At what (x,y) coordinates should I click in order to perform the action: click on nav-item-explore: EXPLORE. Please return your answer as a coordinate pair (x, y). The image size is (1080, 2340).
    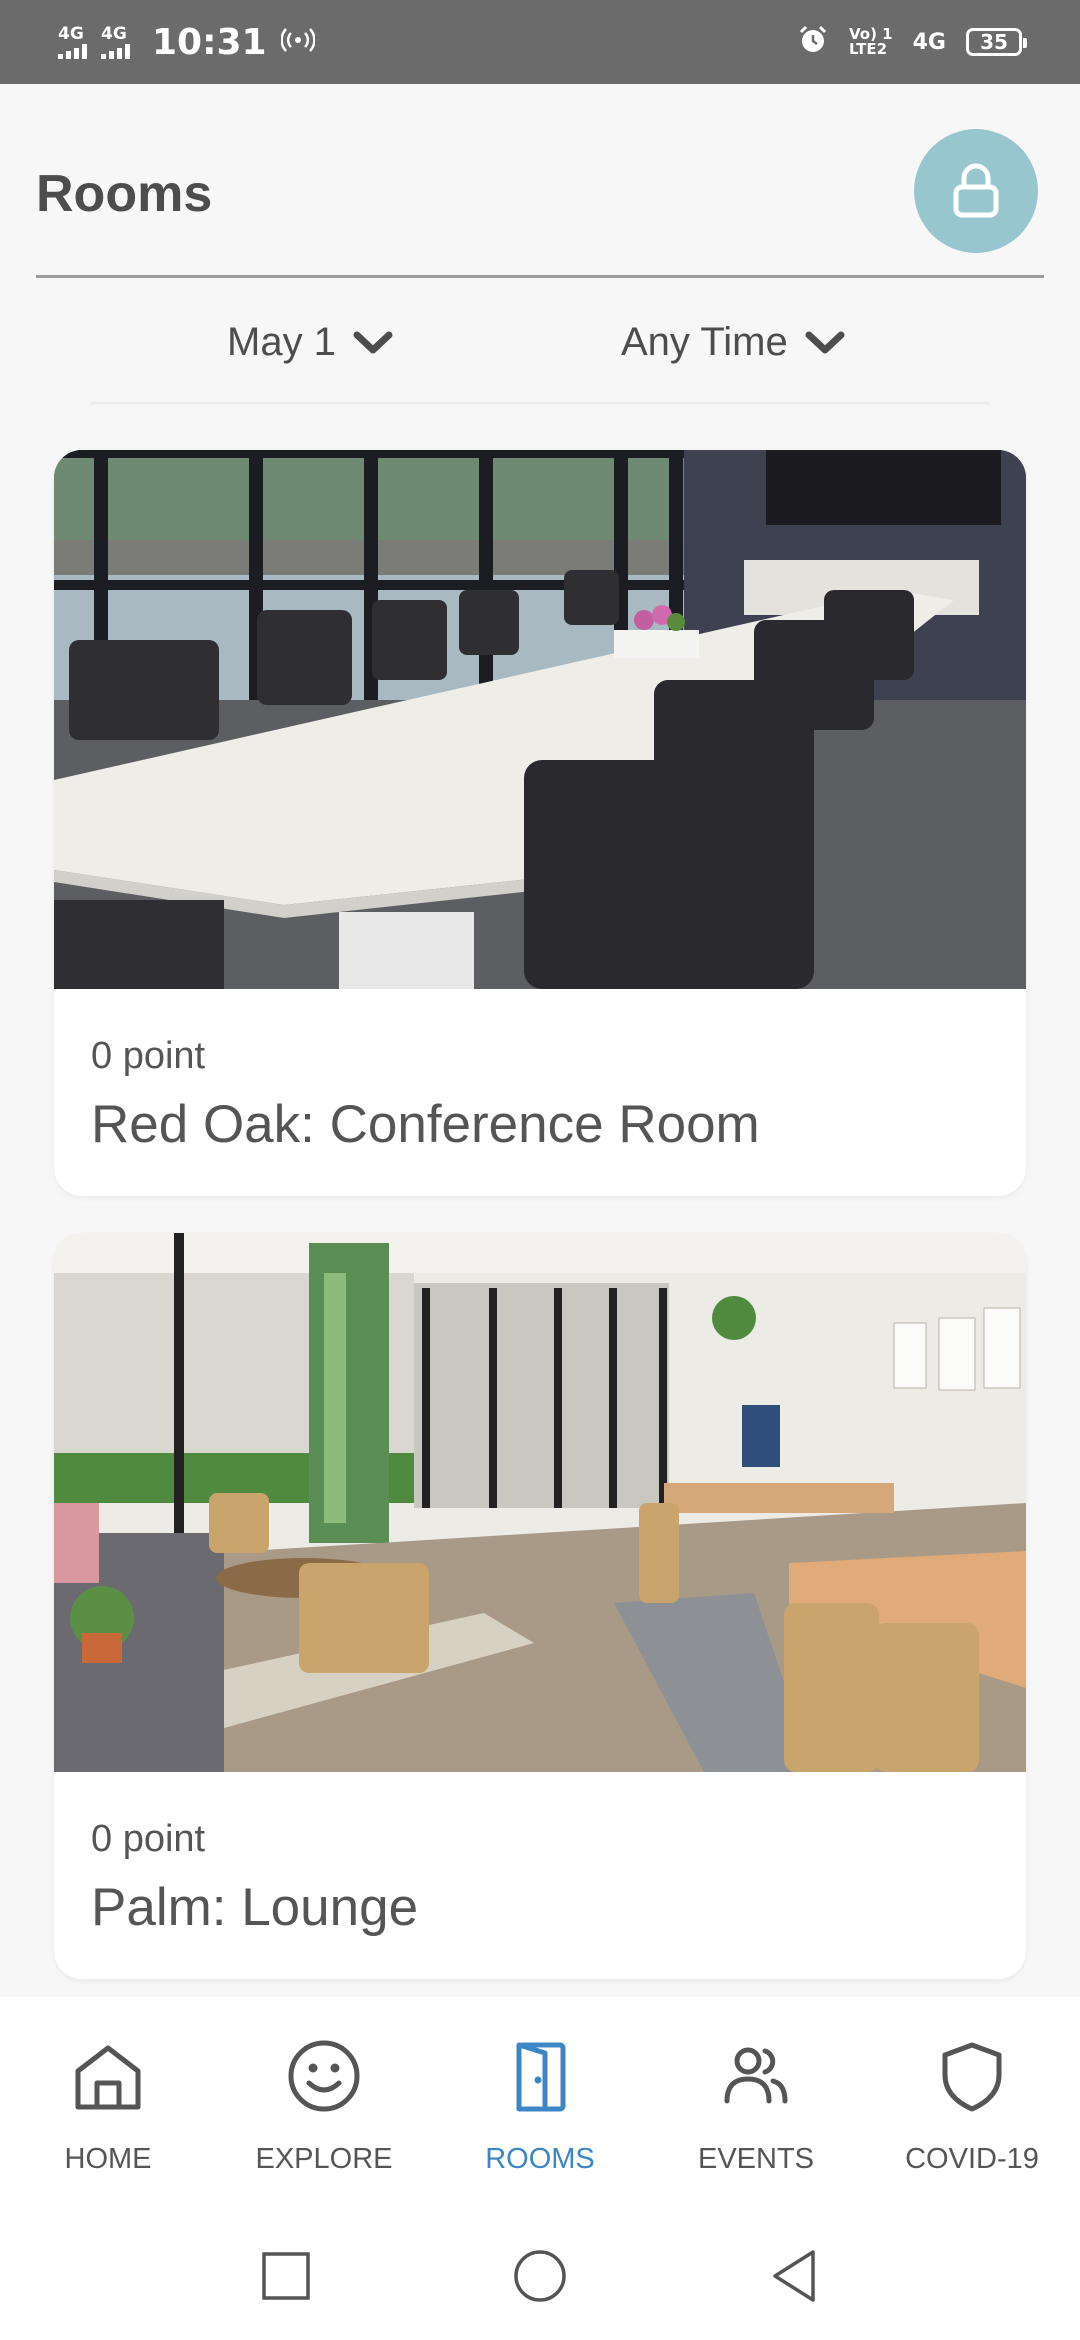
    Looking at the image, I should click on (324, 2104).